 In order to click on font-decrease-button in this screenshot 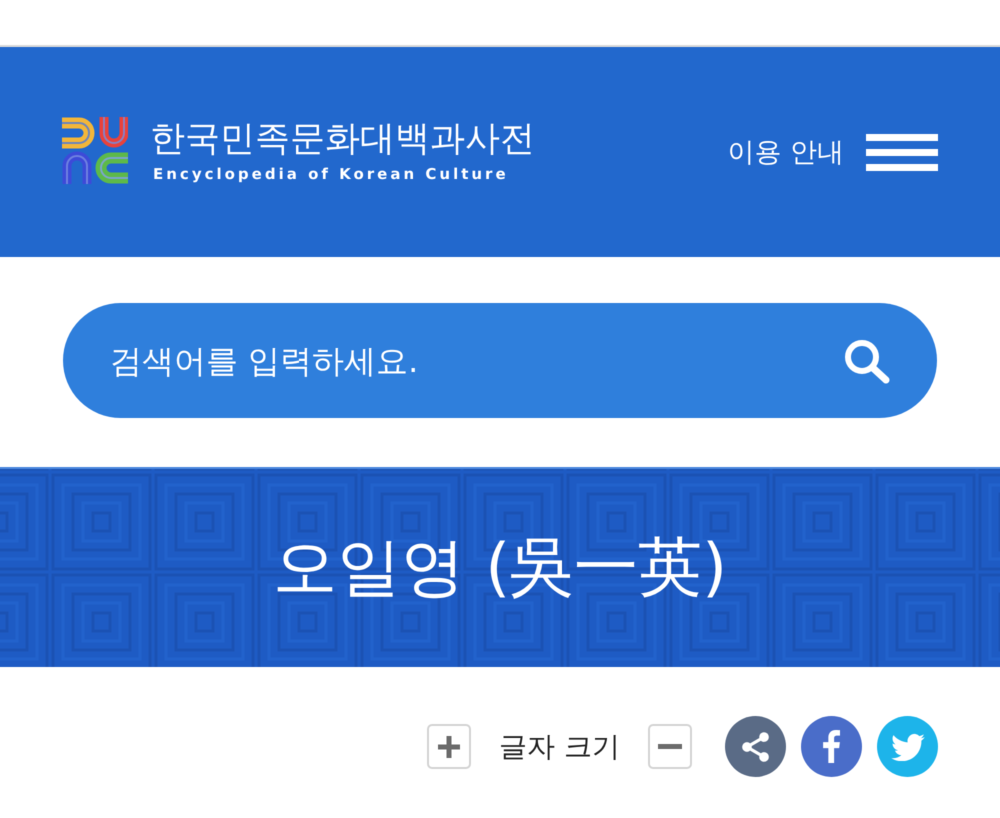, I will do `click(670, 746)`.